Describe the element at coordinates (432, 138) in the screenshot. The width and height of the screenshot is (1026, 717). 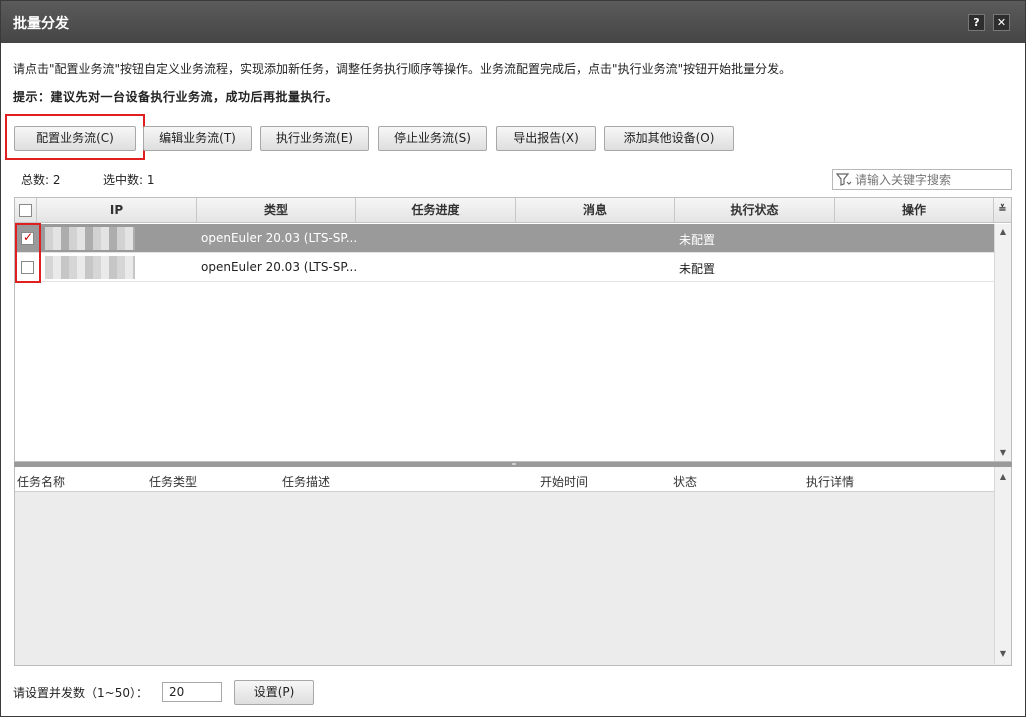
I see `stop-workflow-button: 停止业务流(S)` at that location.